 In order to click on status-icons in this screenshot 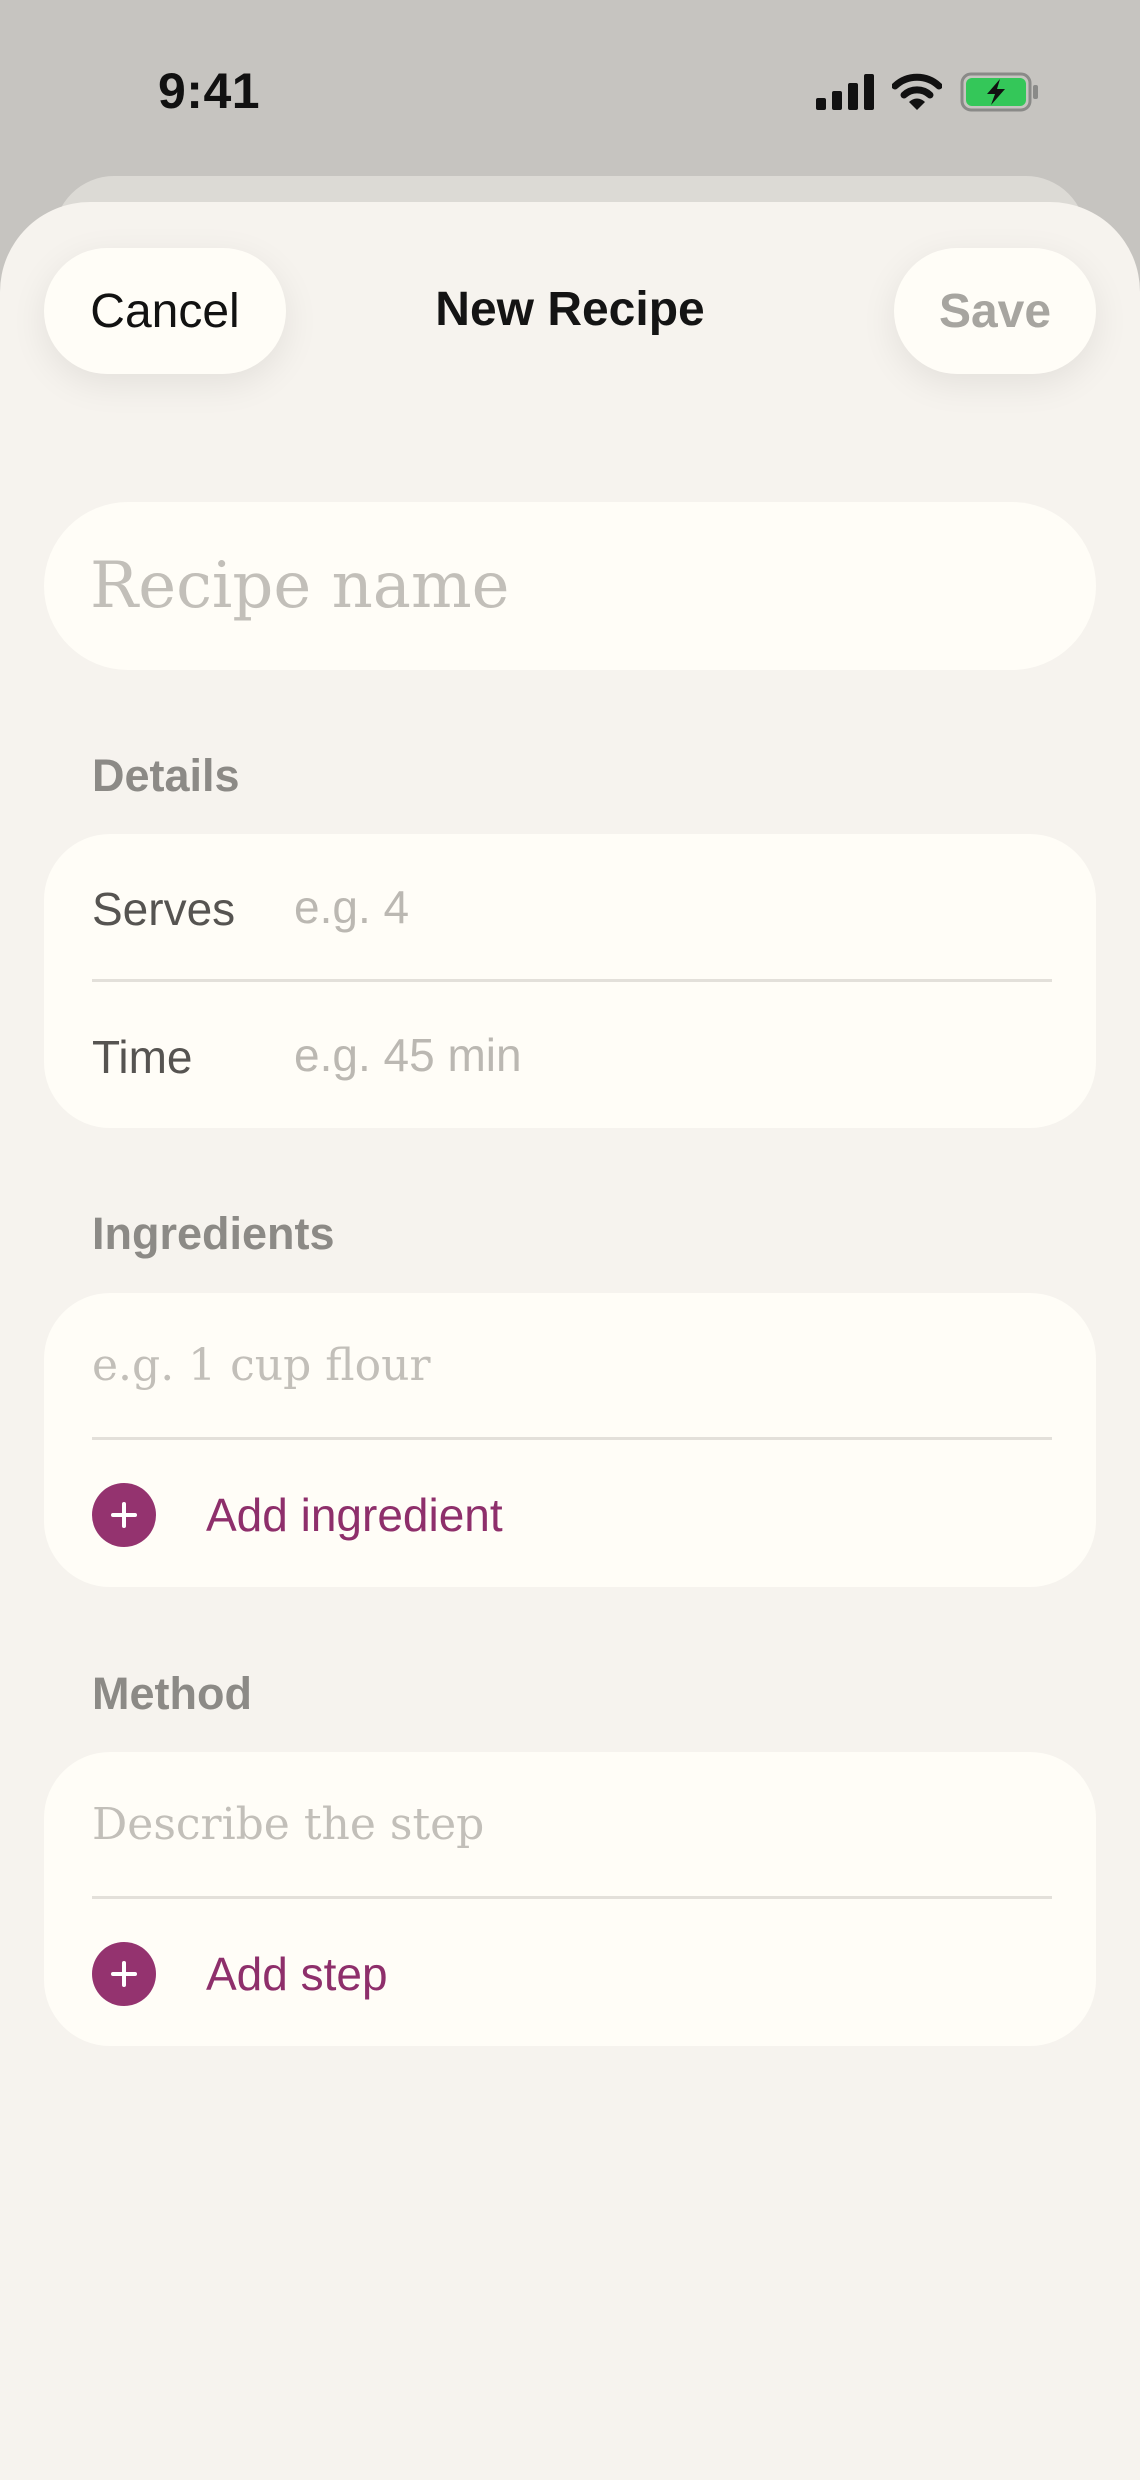, I will do `click(928, 94)`.